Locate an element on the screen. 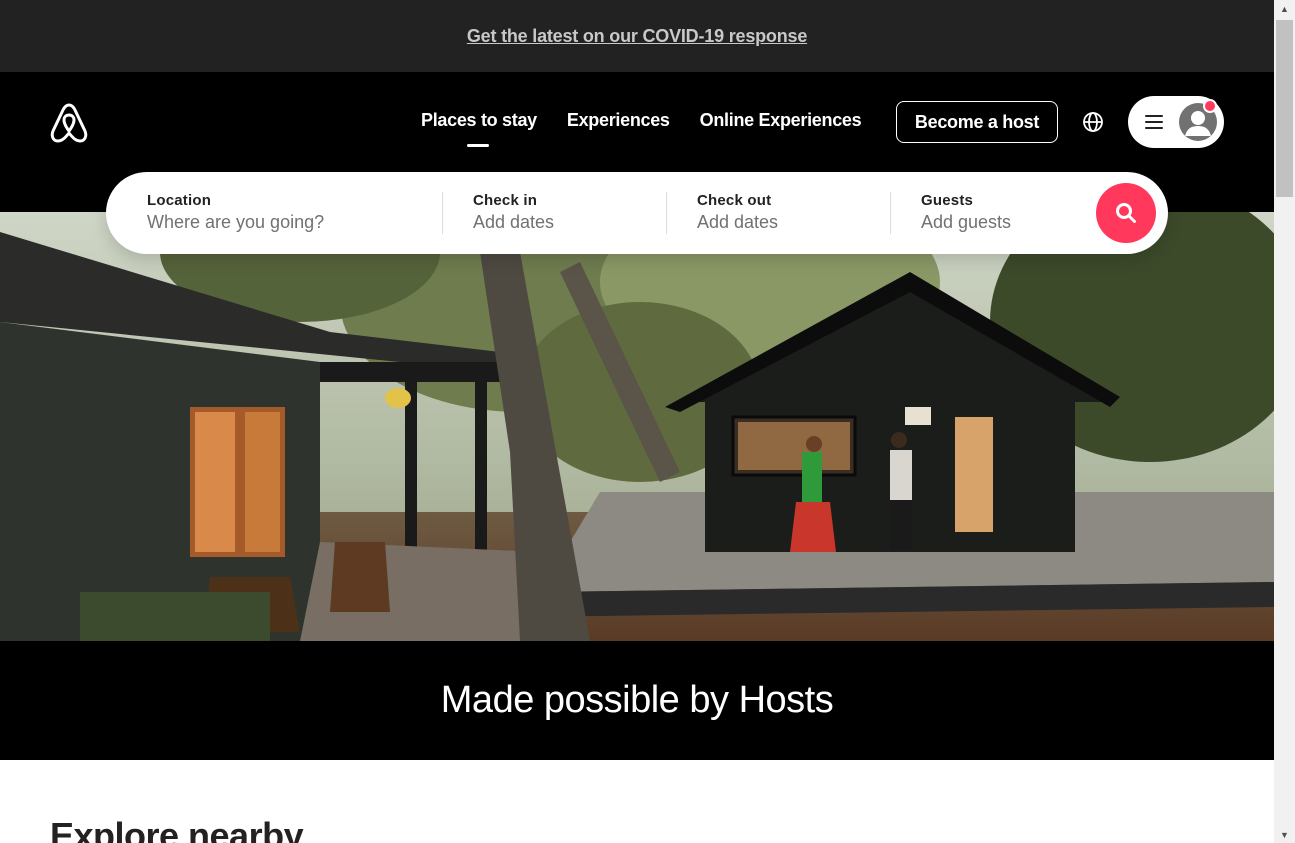 The image size is (1295, 843). location-input: Where are you going? is located at coordinates (235, 222).